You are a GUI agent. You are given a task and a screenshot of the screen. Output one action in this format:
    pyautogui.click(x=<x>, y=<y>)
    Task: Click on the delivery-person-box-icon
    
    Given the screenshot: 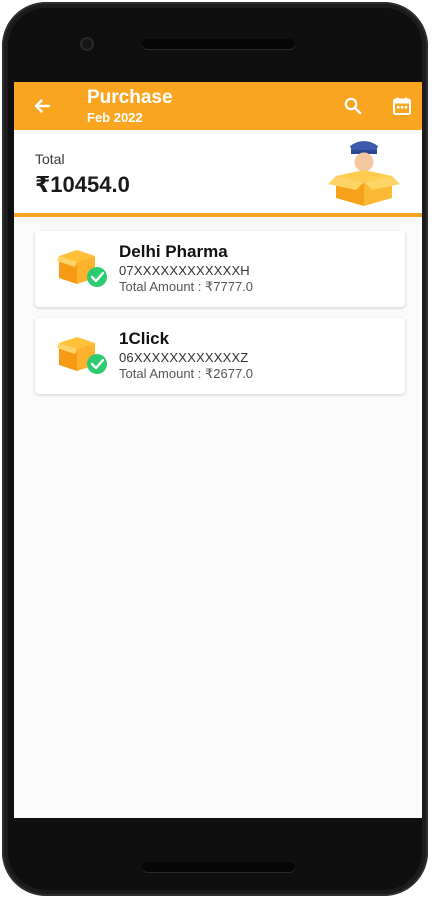 What is the action you would take?
    pyautogui.click(x=364, y=173)
    